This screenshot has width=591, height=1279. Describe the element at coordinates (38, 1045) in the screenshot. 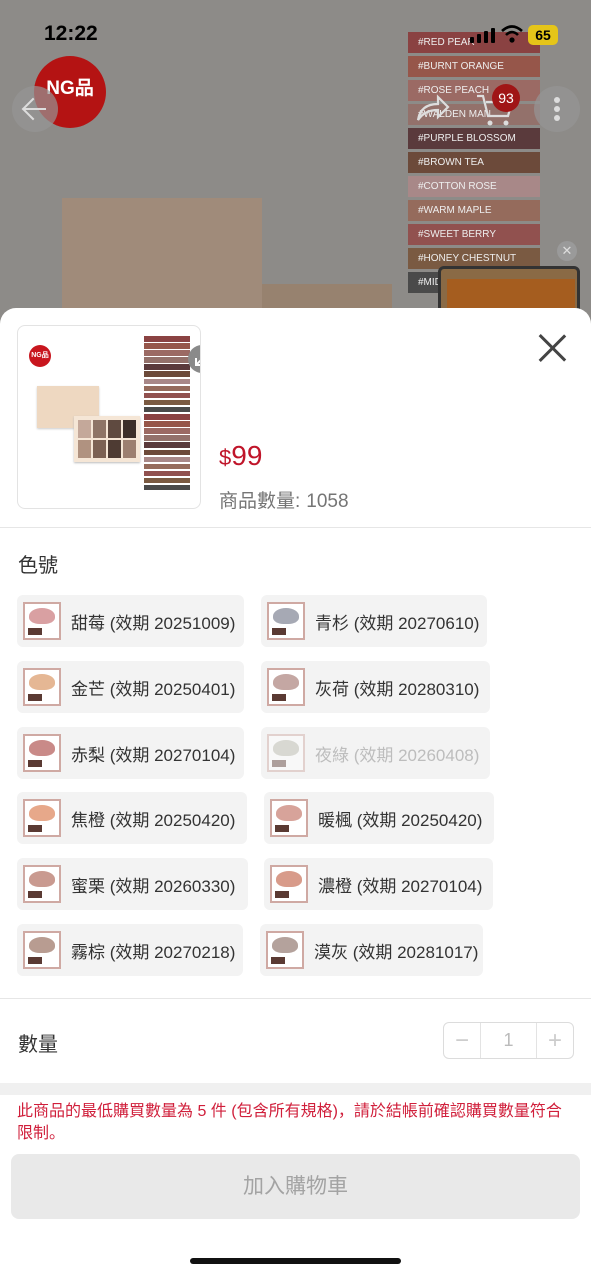

I see `quantity-label: 數量` at that location.